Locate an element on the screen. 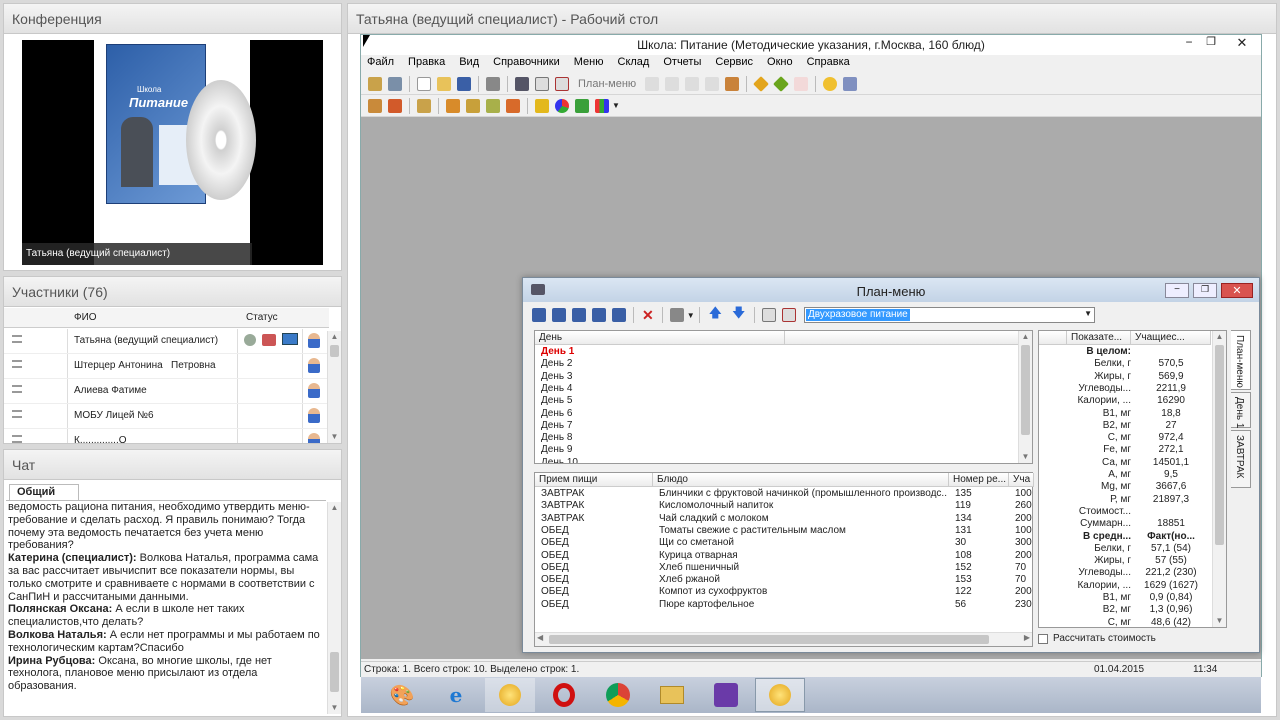  lock-icon is located at coordinates (424, 105).